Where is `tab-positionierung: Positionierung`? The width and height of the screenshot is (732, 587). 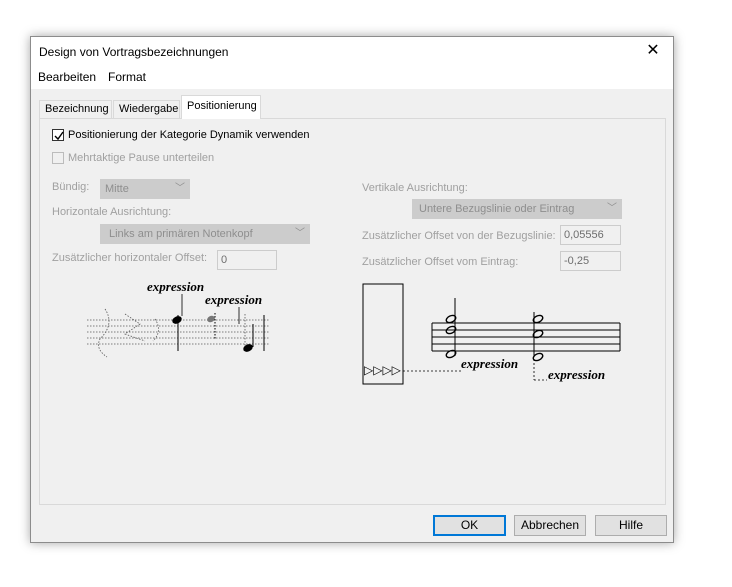 tab-positionierung: Positionierung is located at coordinates (221, 107).